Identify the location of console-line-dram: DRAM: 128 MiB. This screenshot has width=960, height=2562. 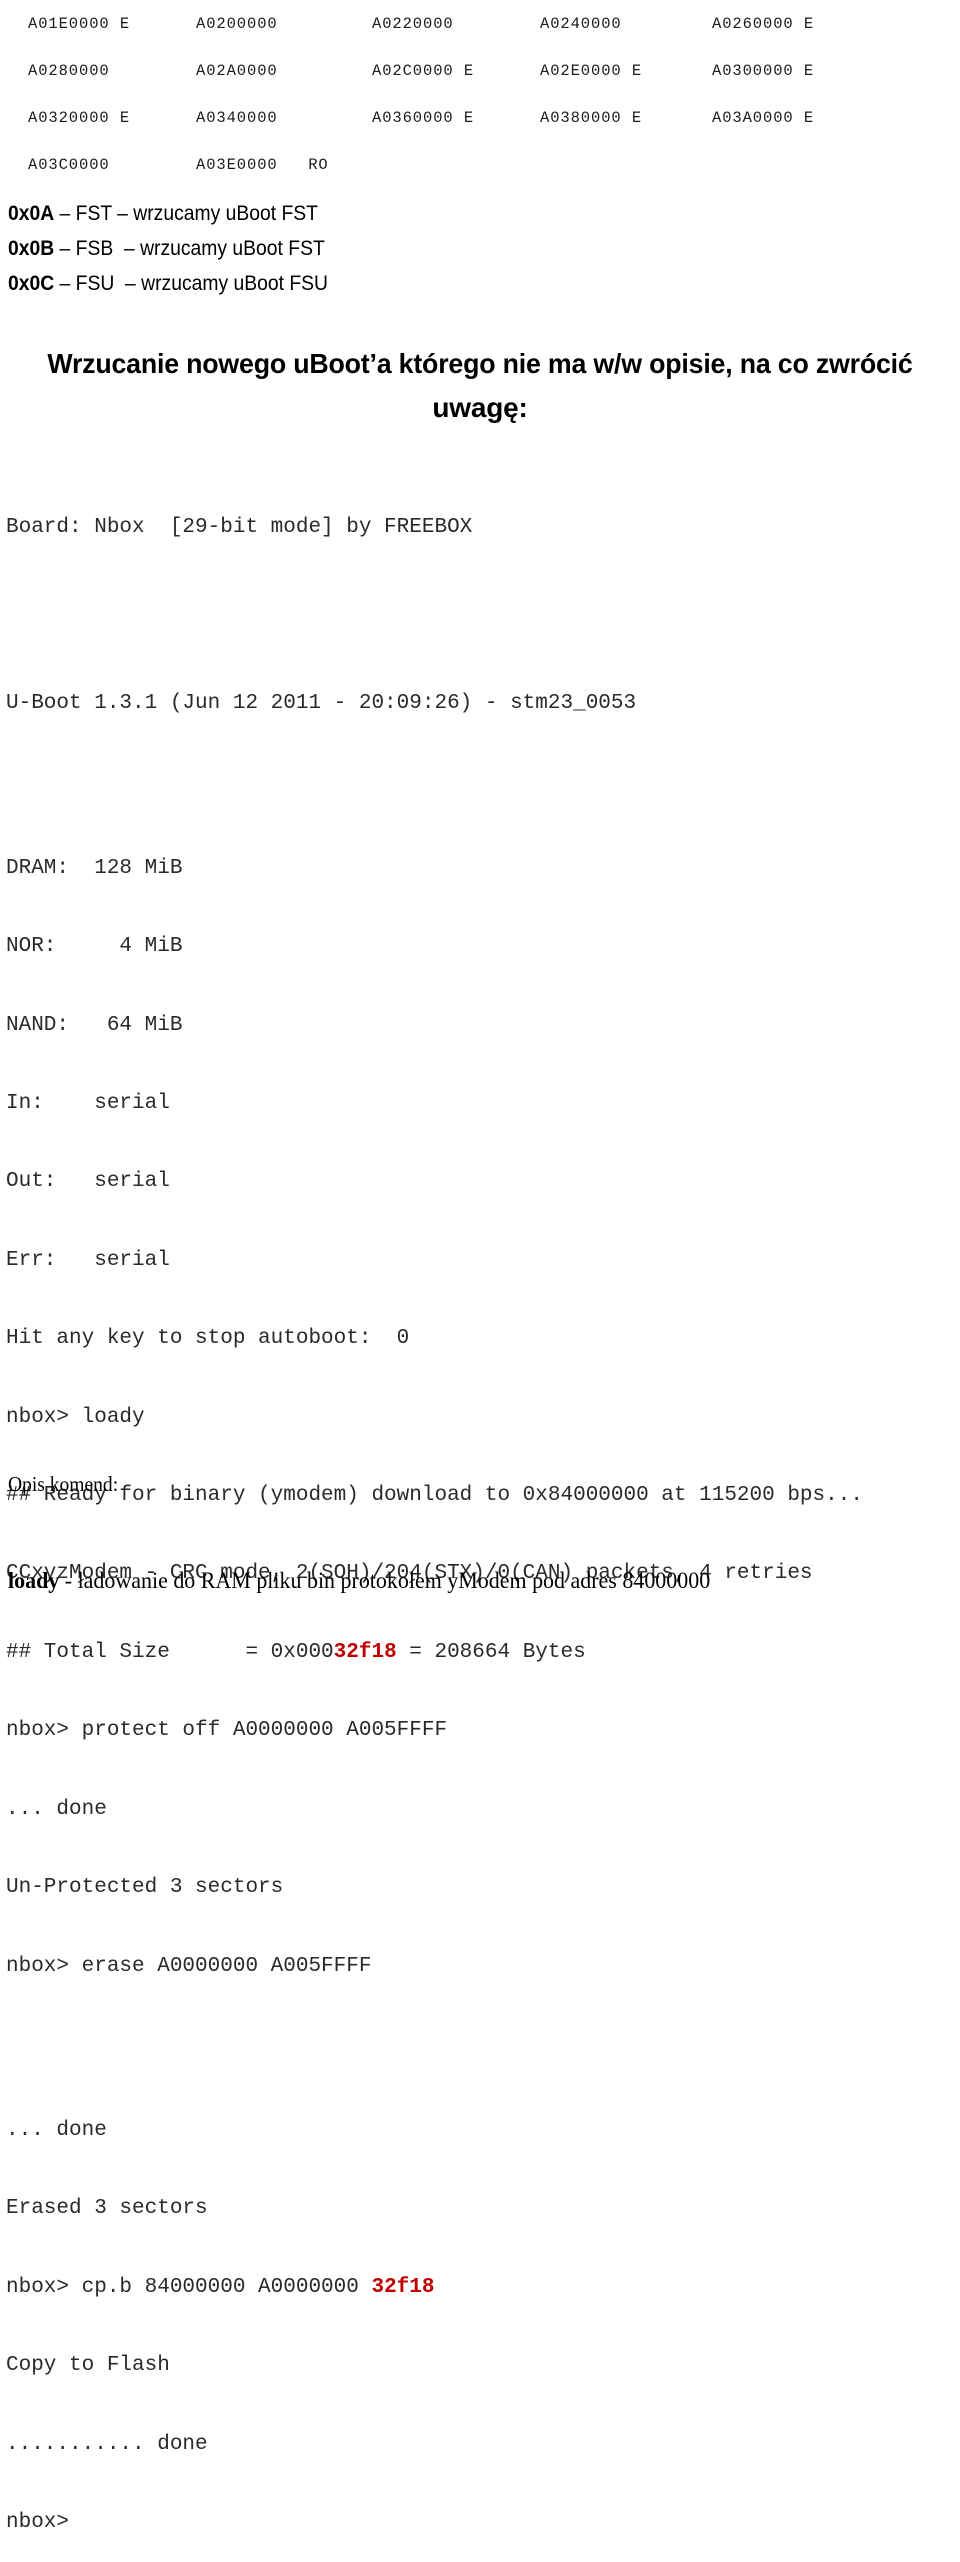
(94, 868).